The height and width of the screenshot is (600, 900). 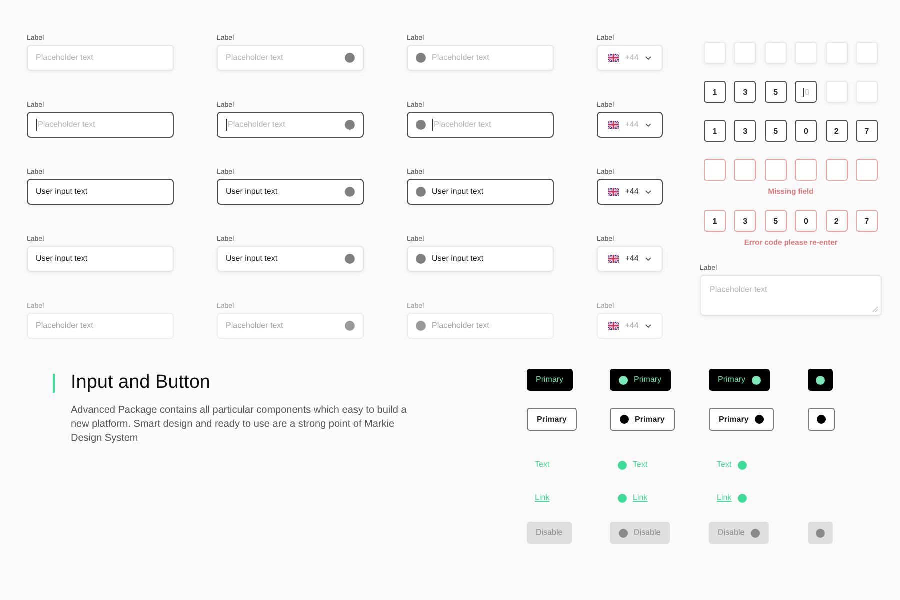 I want to click on section-description: Advanced Package contains all particular components which easy to build a new platform. Smart design and ready to use are a strong point of Markie Design System, so click(x=239, y=425).